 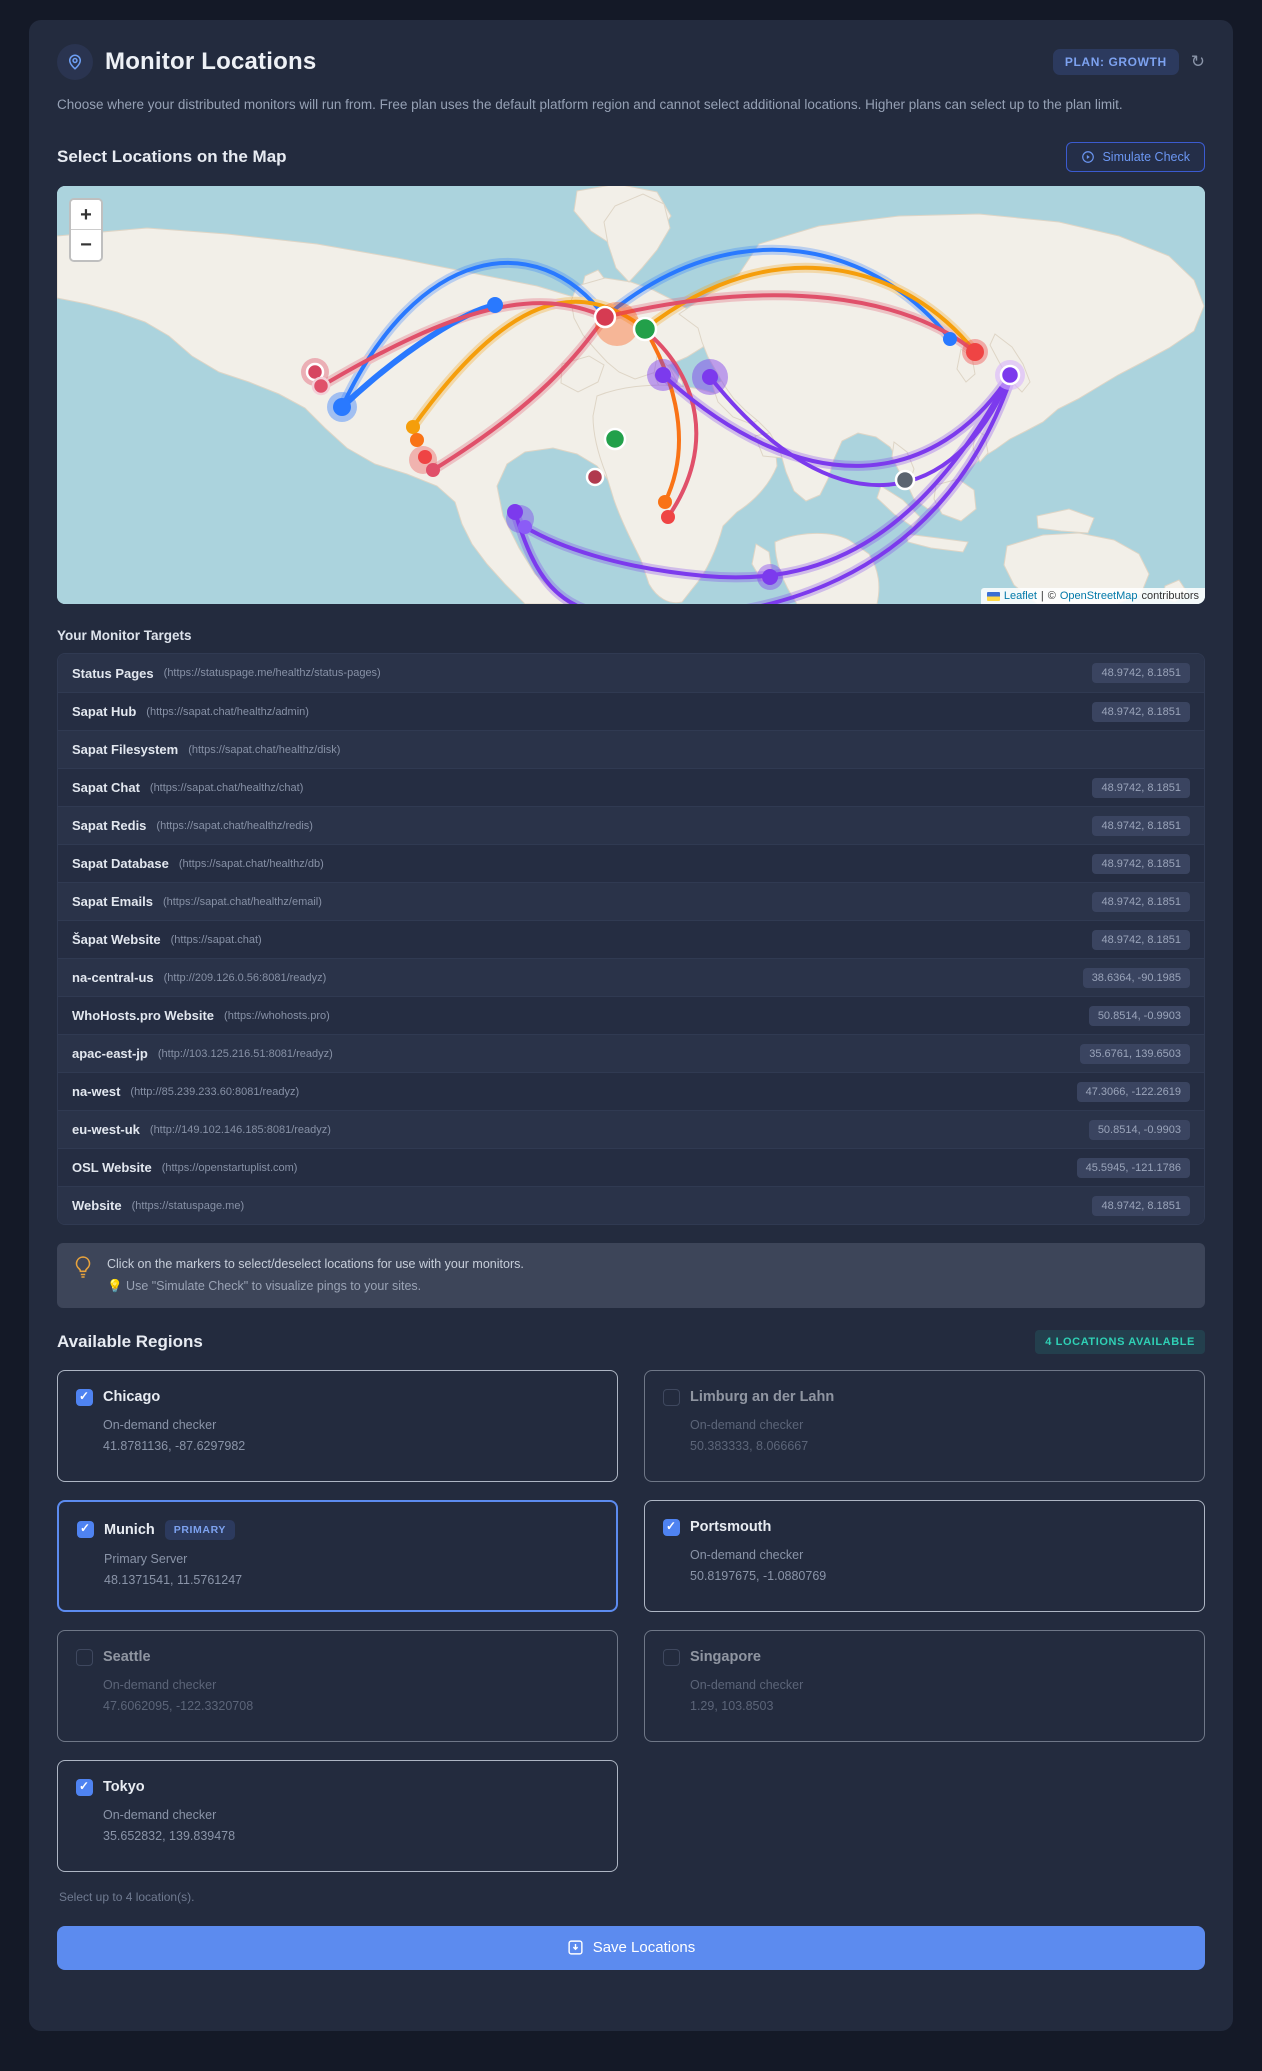 I want to click on zoom-out-button: −, so click(x=86, y=245).